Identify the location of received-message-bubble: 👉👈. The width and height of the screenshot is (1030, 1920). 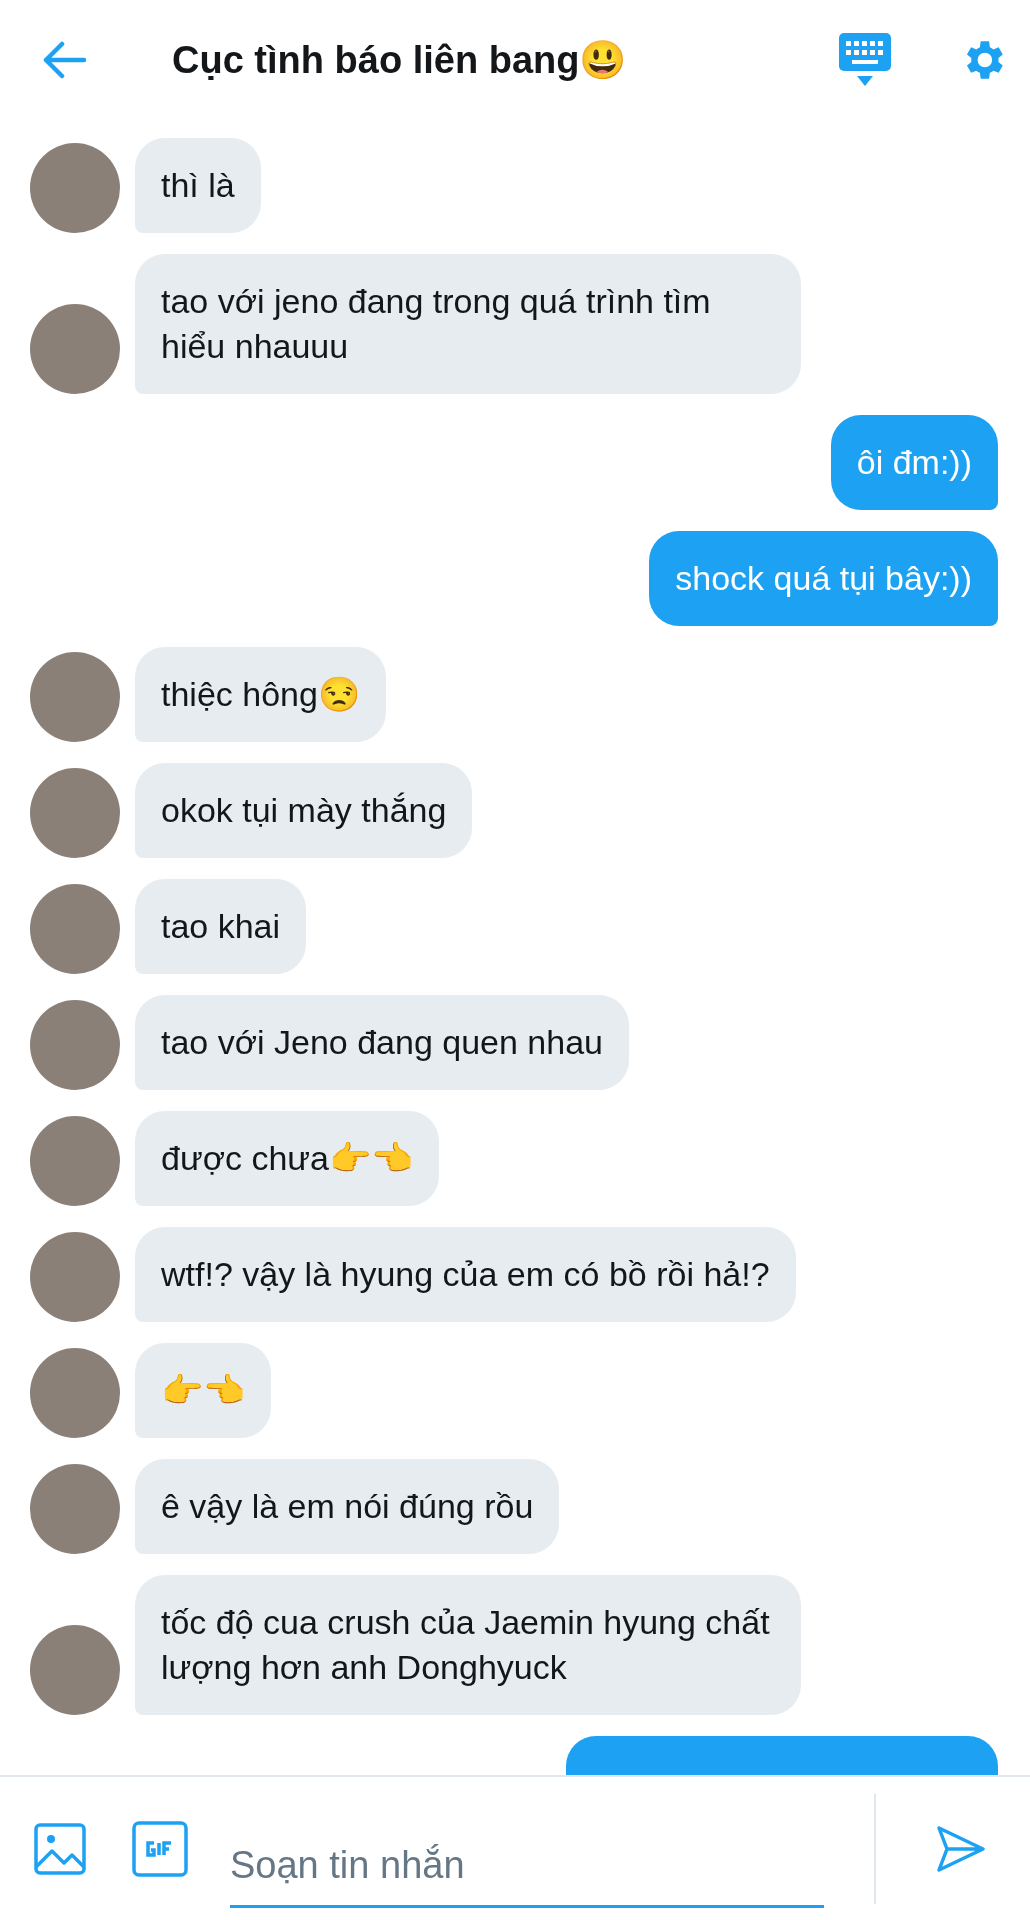
(203, 1390).